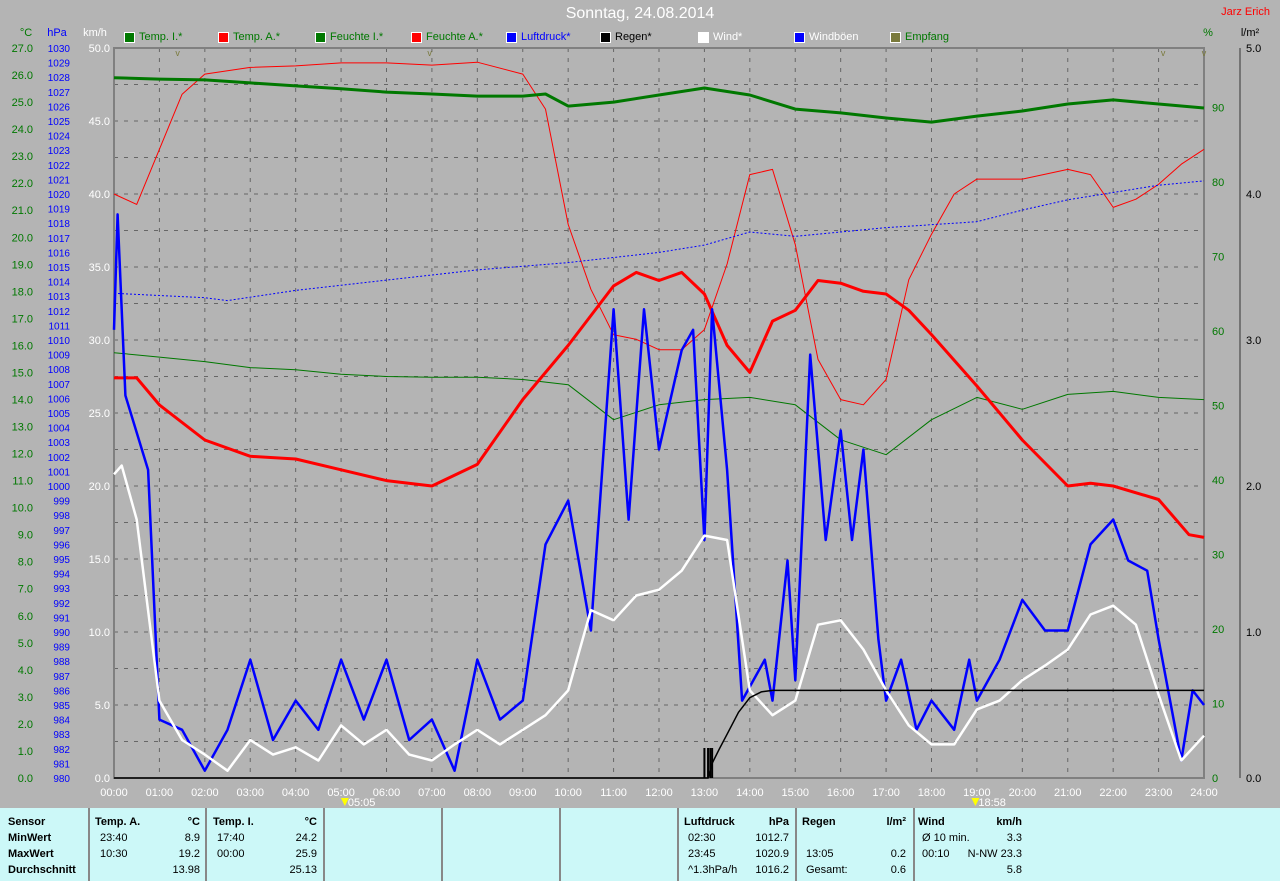  What do you see at coordinates (59, 122) in the screenshot?
I see `tick-press: 1025` at bounding box center [59, 122].